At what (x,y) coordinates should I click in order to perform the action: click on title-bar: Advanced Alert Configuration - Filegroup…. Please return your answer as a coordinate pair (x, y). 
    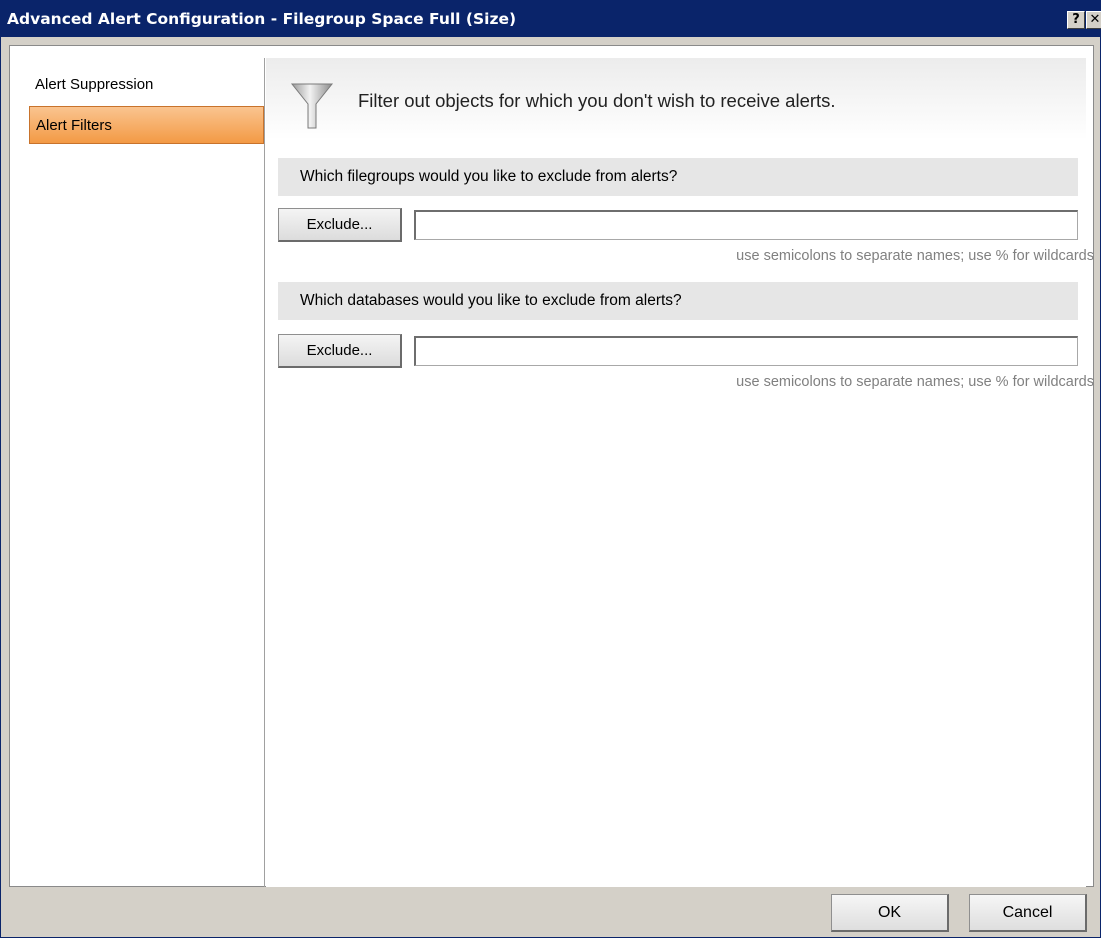
    Looking at the image, I should click on (551, 19).